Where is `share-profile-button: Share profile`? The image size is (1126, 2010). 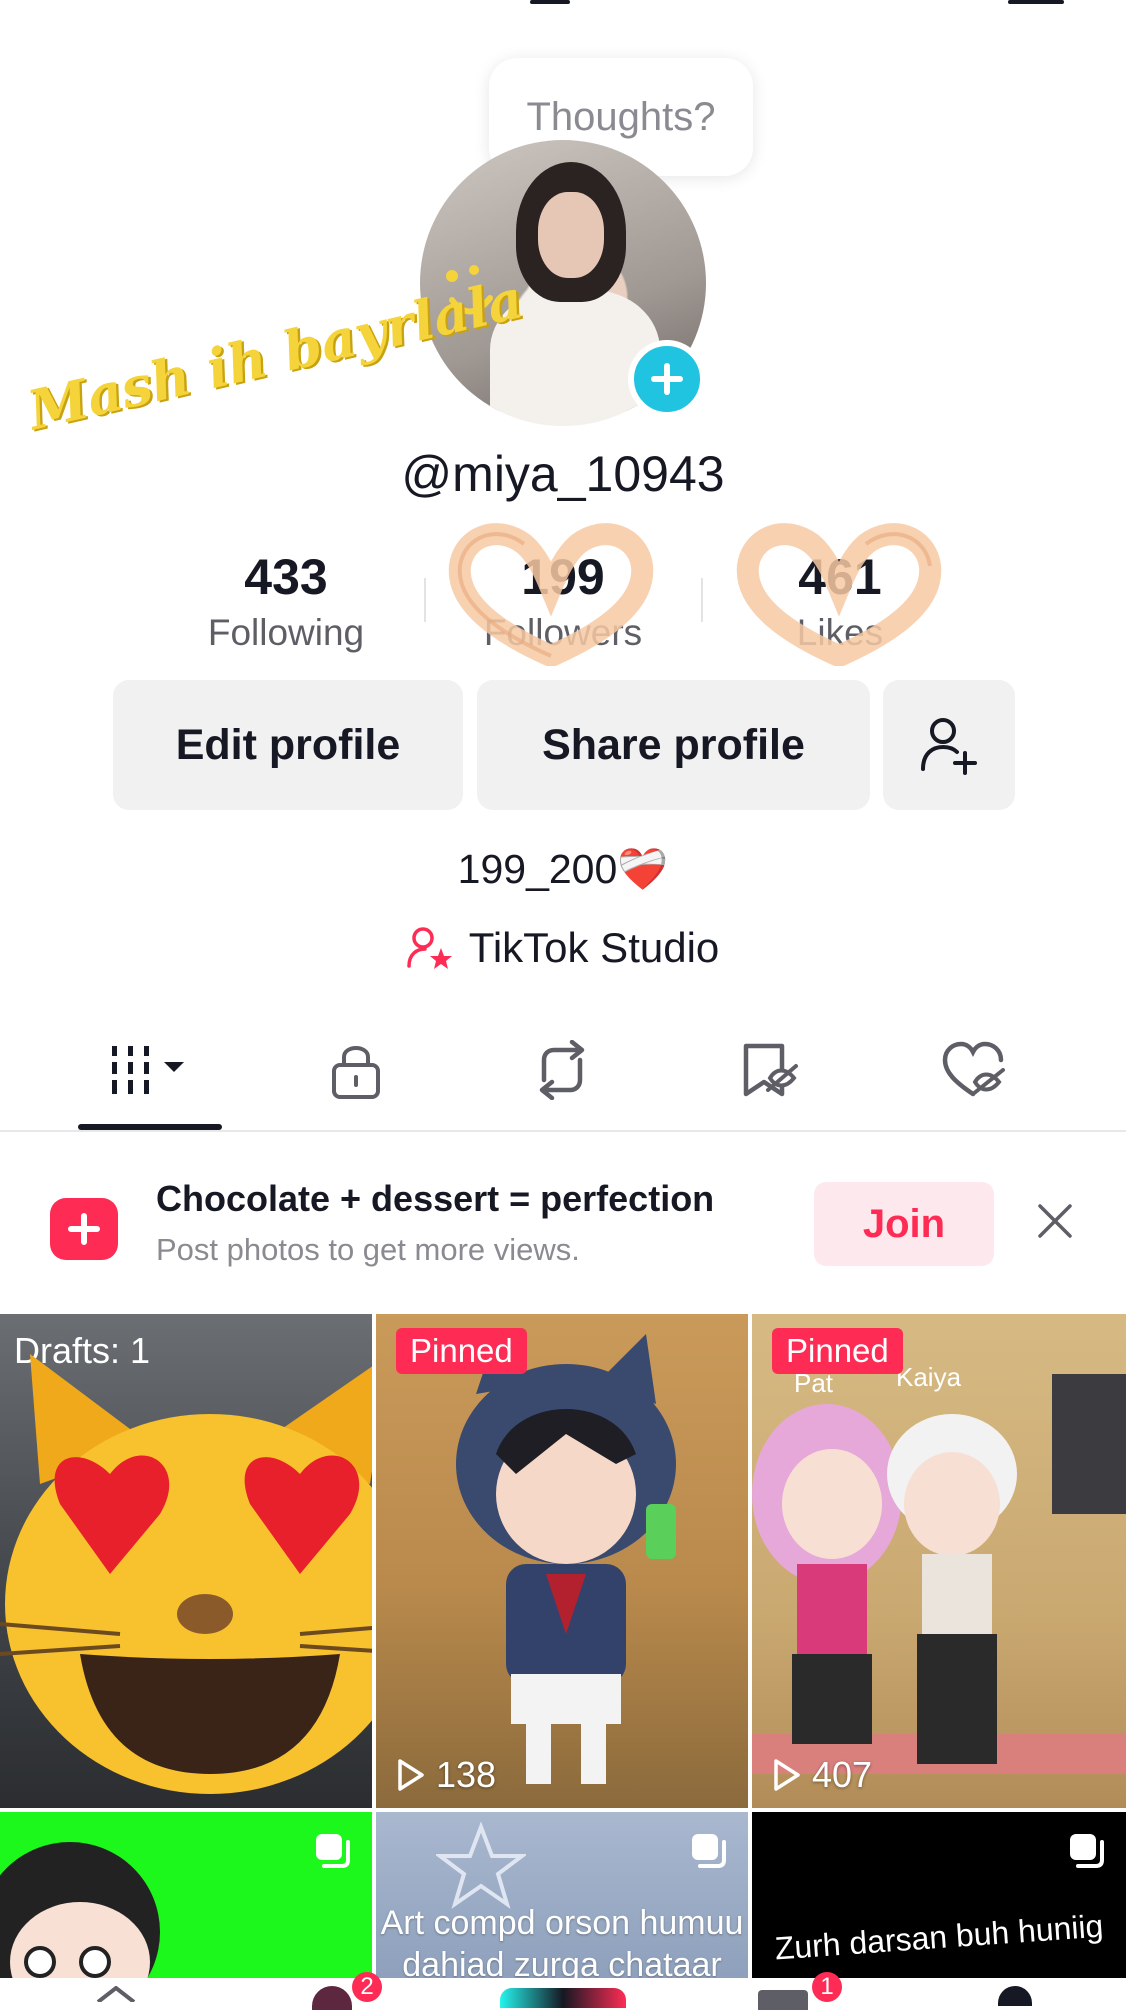 share-profile-button: Share profile is located at coordinates (673, 745).